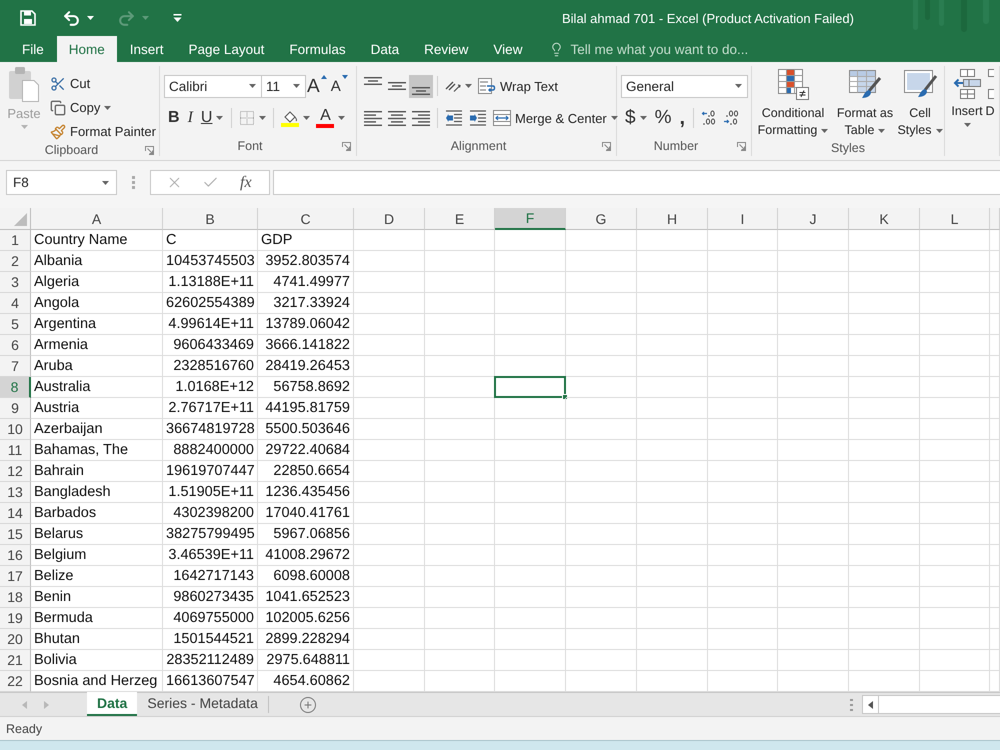 This screenshot has height=750, width=1000. Describe the element at coordinates (15, 513) in the screenshot. I see `row-header: 14` at that location.